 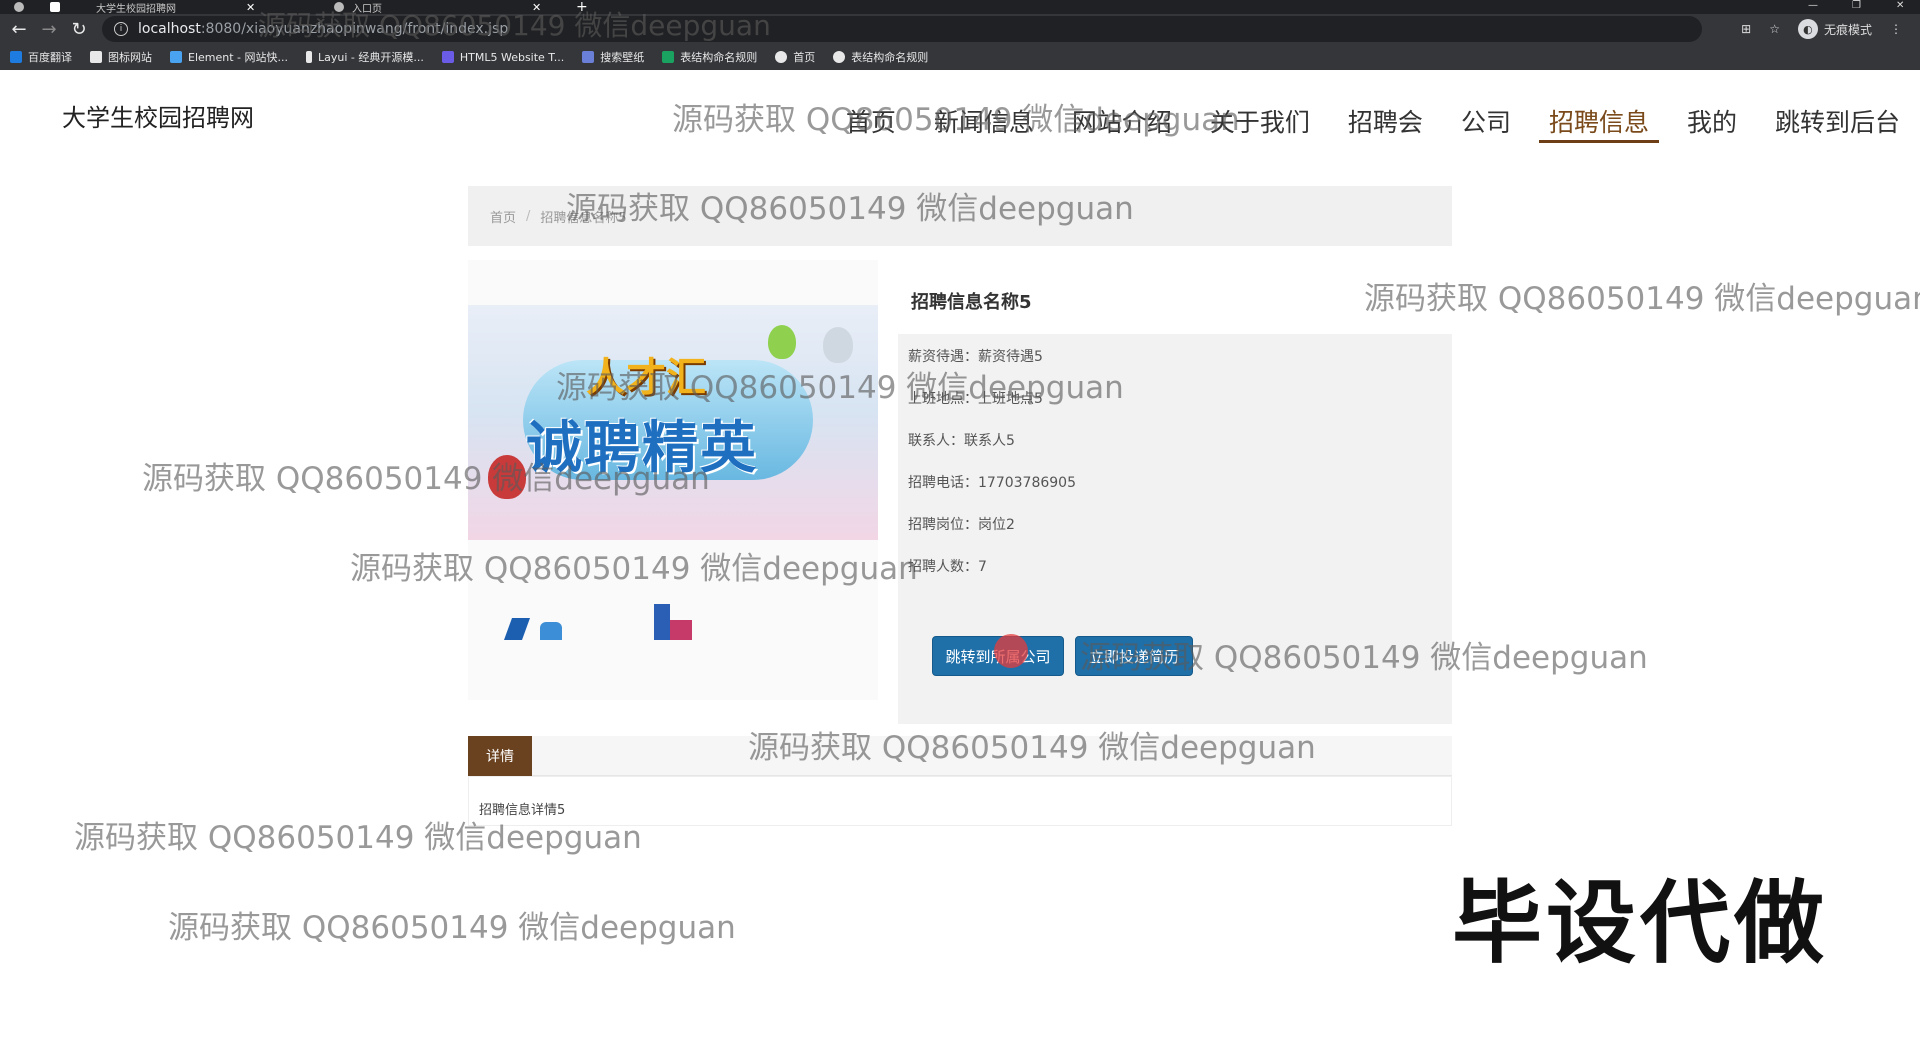 I want to click on bookmark-item: 百度翻译, so click(x=41, y=57).